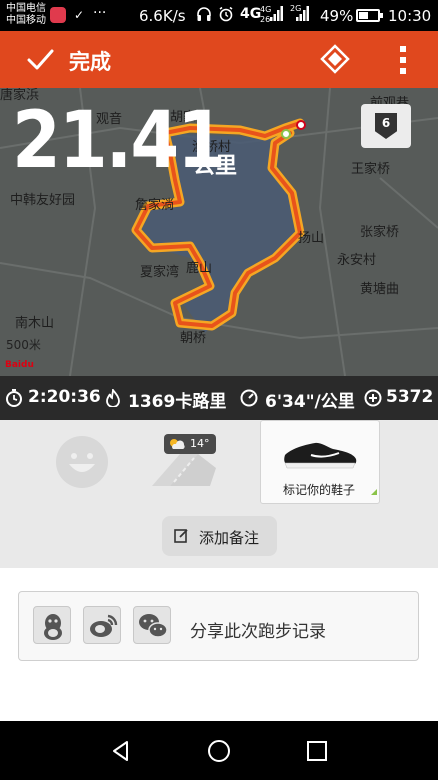 This screenshot has width=438, height=780. Describe the element at coordinates (193, 338) in the screenshot. I see `map-label: 朝桥` at that location.